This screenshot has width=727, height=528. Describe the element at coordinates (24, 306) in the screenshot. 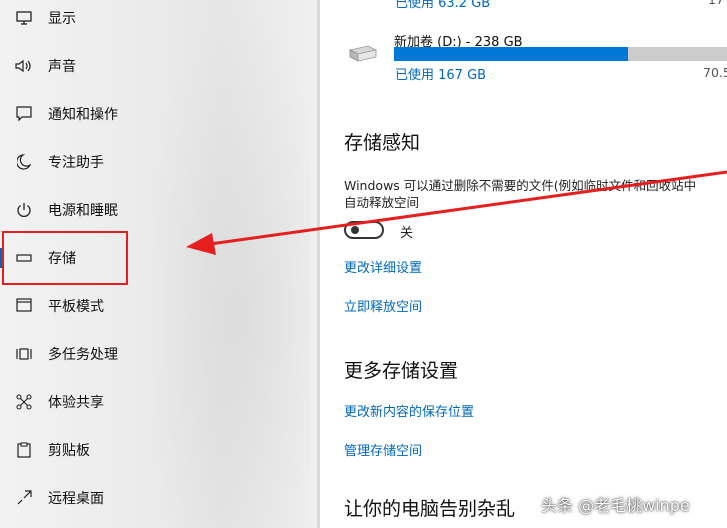

I see `tablet-mode-icon` at that location.